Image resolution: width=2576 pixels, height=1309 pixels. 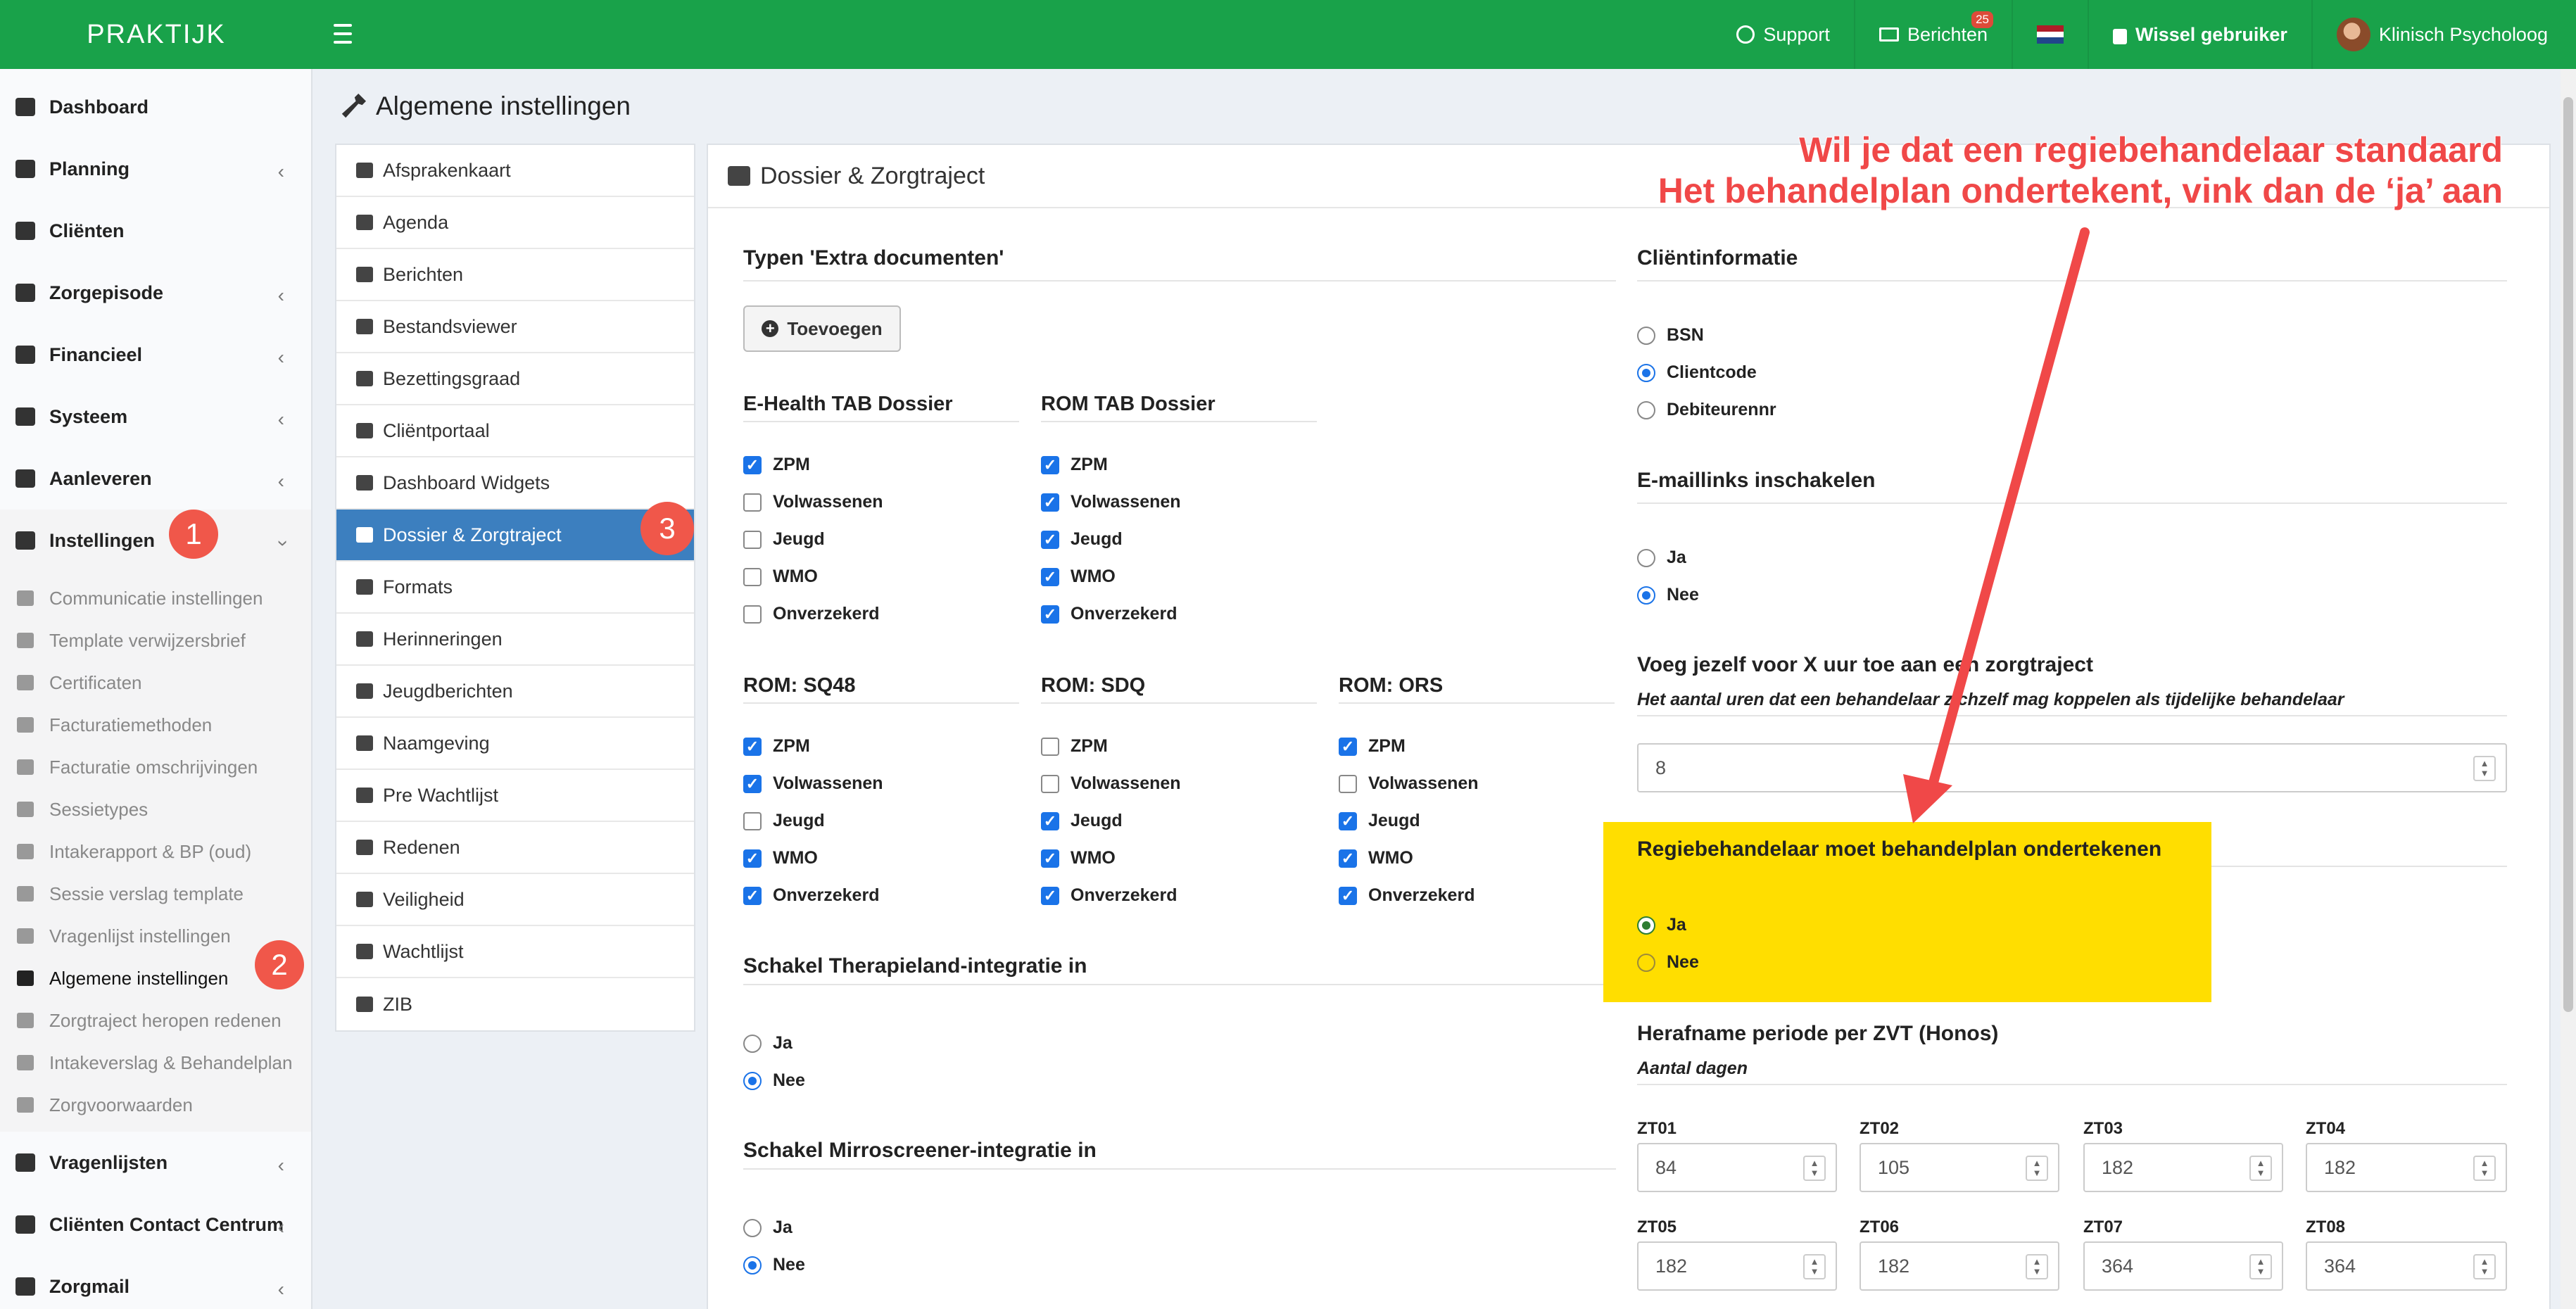 I want to click on clientinfo-bsn: BSN, so click(x=1670, y=335).